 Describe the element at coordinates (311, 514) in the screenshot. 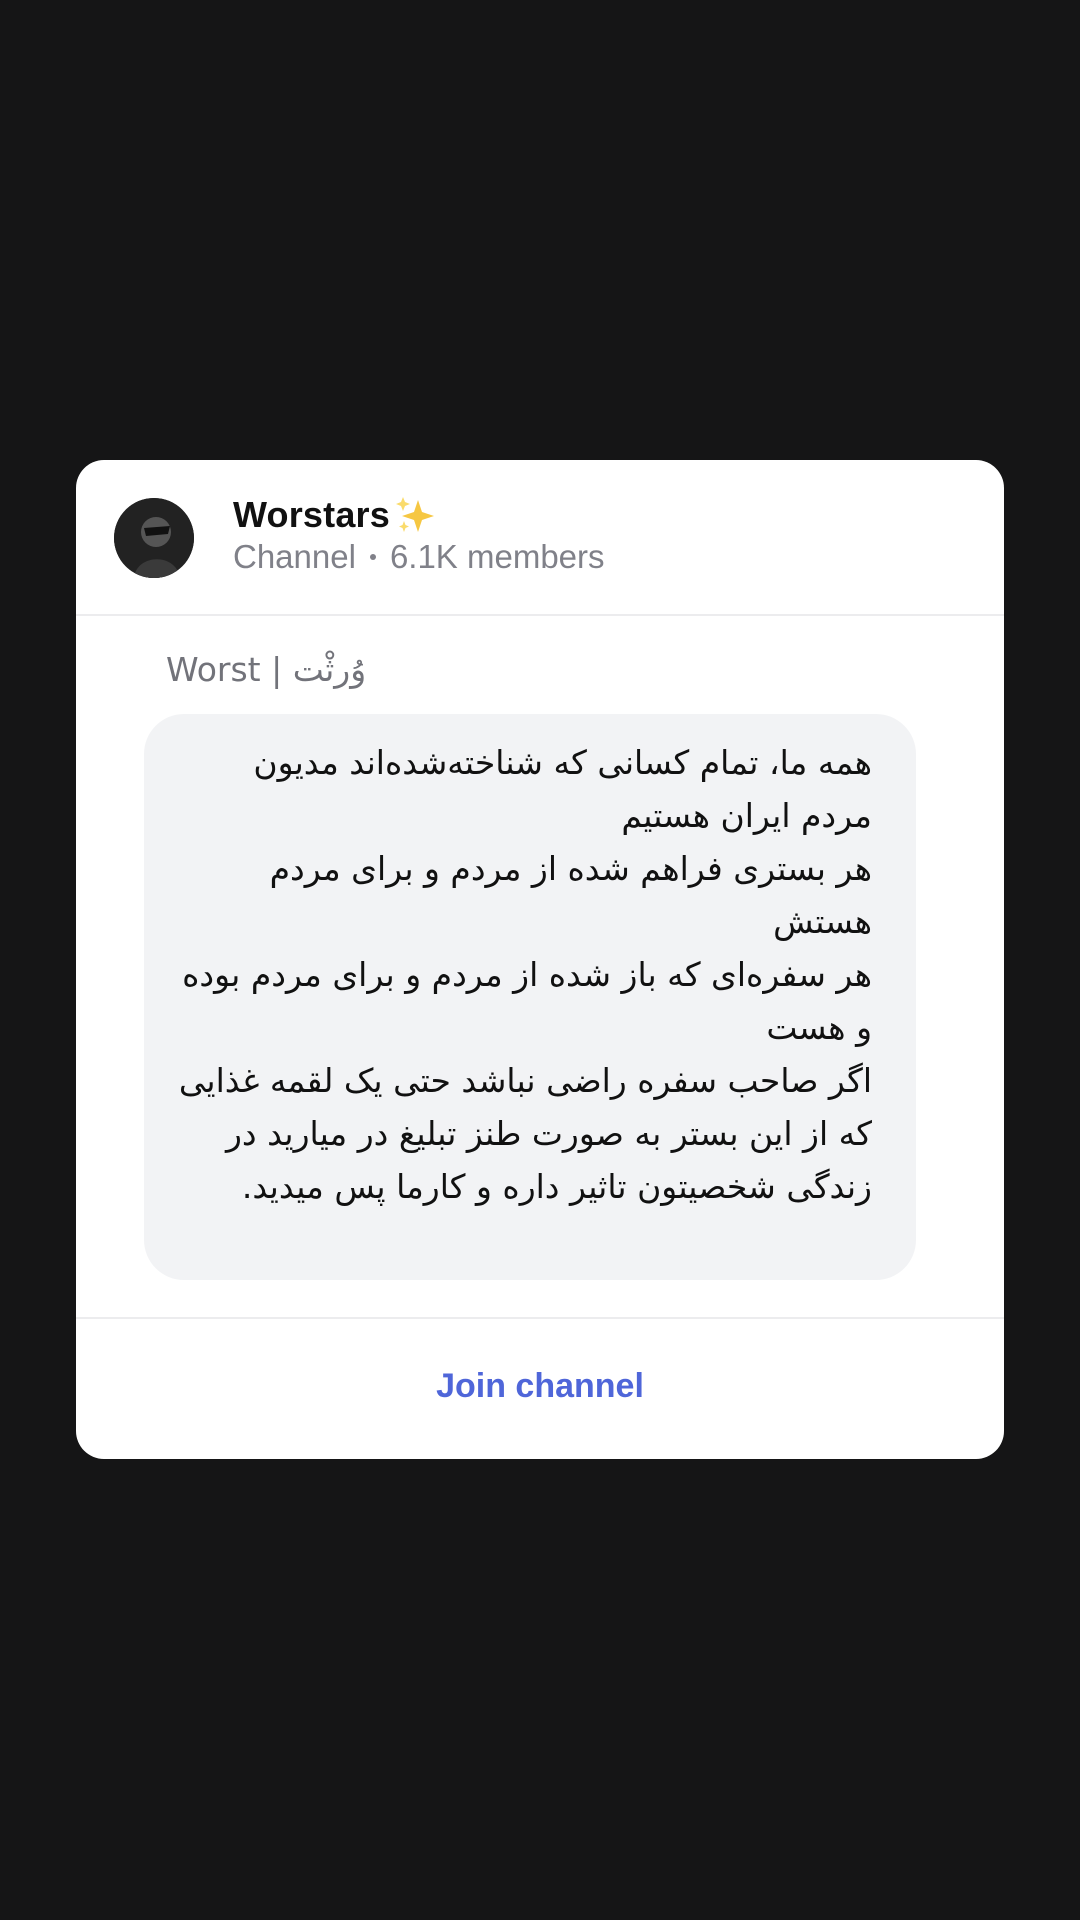

I see `channel-name: Worstars` at that location.